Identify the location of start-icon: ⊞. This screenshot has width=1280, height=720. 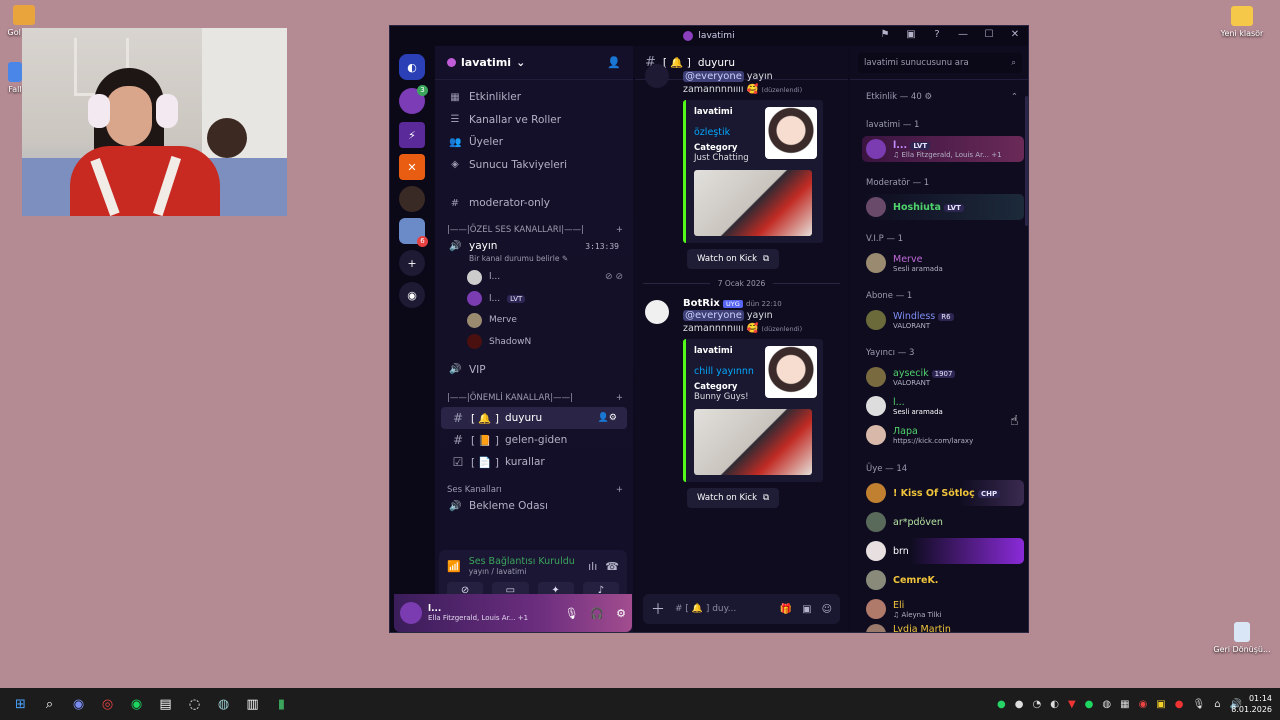
(20, 704).